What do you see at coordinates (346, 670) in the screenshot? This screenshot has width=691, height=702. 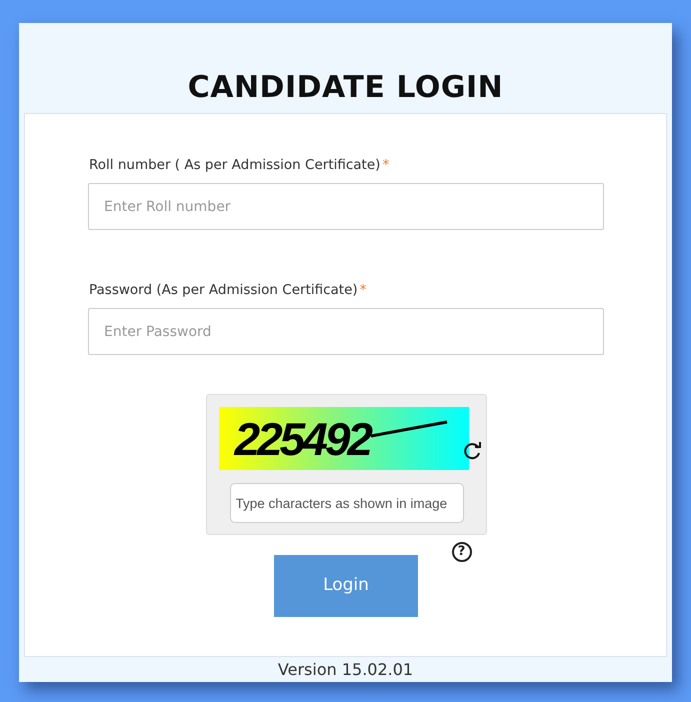 I see `version-text: Version 15.02.01` at bounding box center [346, 670].